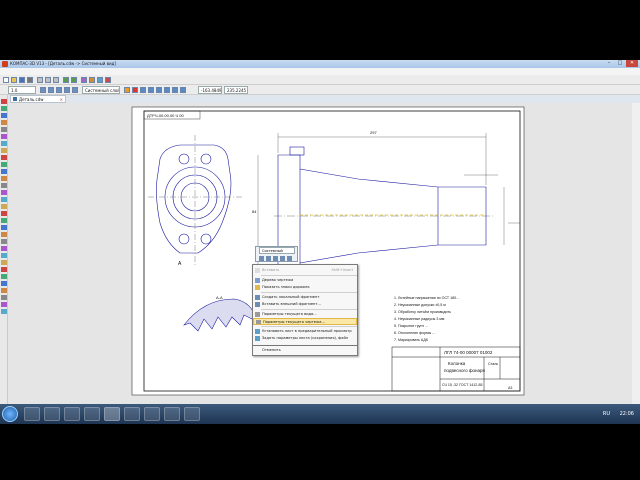 The width and height of the screenshot is (640, 480). What do you see at coordinates (4, 248) in the screenshot?
I see `offset-tool-icon` at bounding box center [4, 248].